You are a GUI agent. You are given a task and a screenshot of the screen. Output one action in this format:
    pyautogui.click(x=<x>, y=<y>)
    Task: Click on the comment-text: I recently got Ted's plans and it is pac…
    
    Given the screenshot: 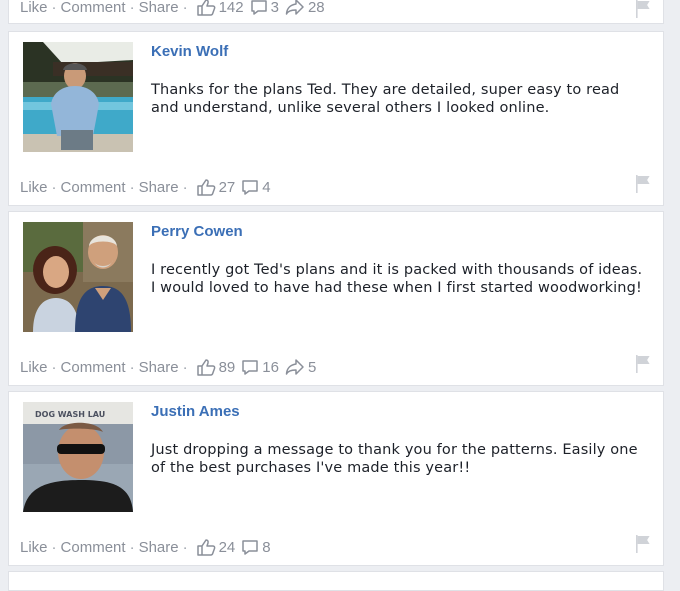 What is the action you would take?
    pyautogui.click(x=397, y=279)
    